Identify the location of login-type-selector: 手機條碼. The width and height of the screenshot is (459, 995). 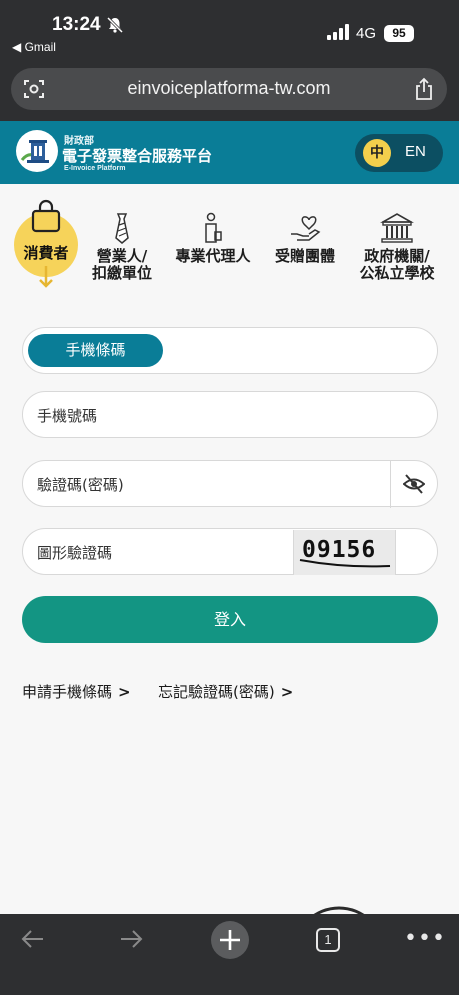
(230, 350).